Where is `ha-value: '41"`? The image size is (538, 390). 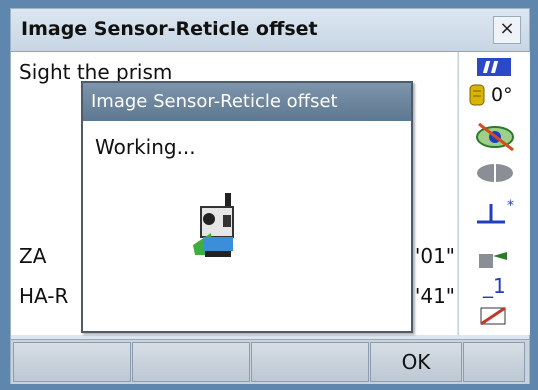 ha-value: '41" is located at coordinates (434, 296).